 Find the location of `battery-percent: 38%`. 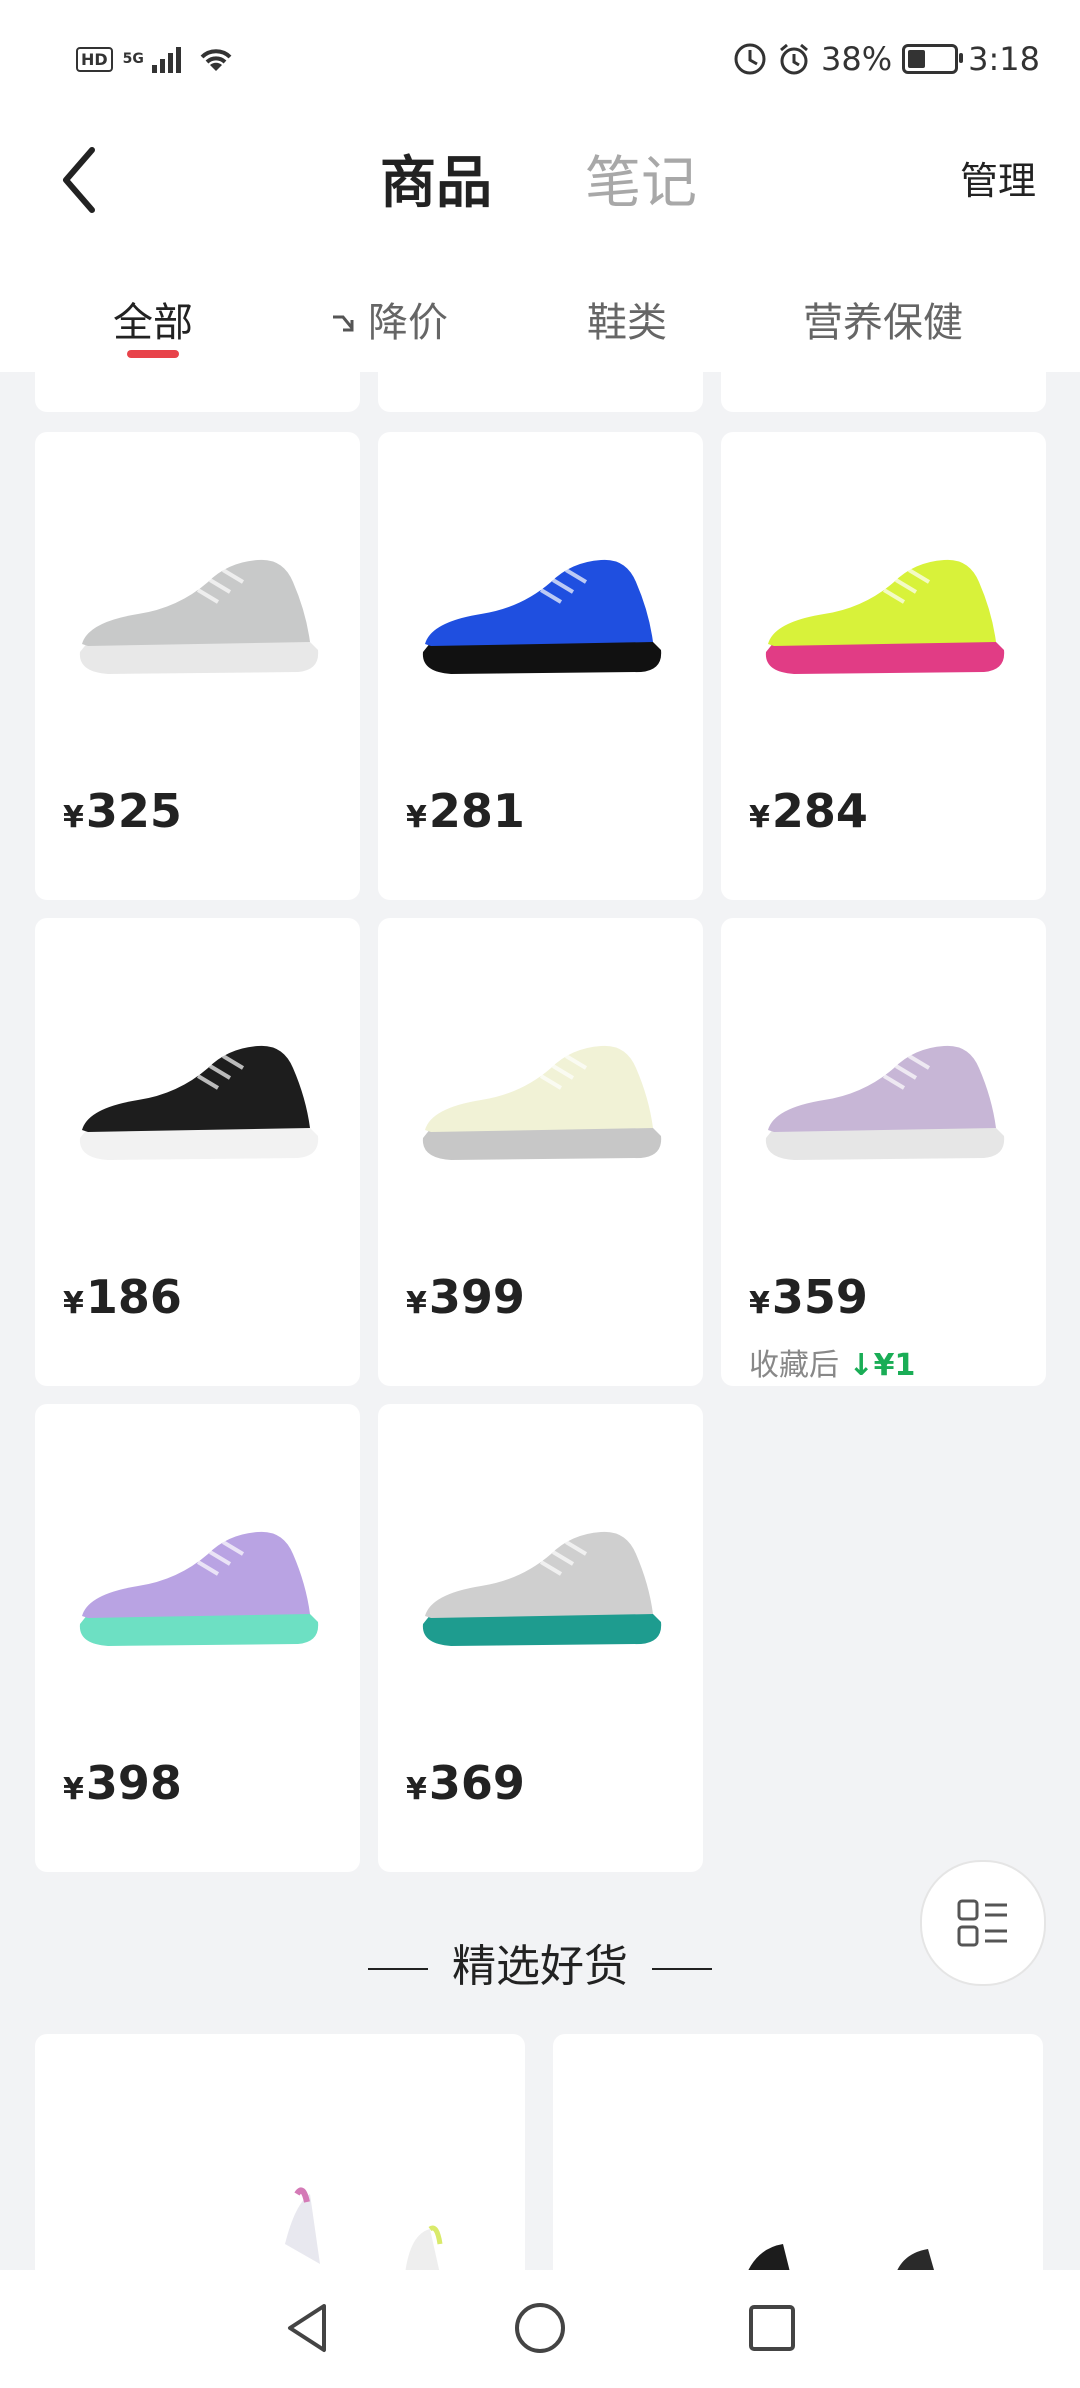

battery-percent: 38% is located at coordinates (857, 59).